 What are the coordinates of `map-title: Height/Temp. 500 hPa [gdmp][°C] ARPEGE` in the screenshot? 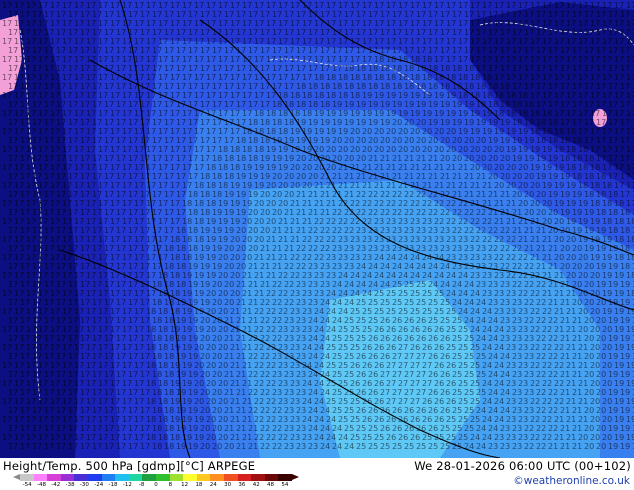 It's located at (129, 466).